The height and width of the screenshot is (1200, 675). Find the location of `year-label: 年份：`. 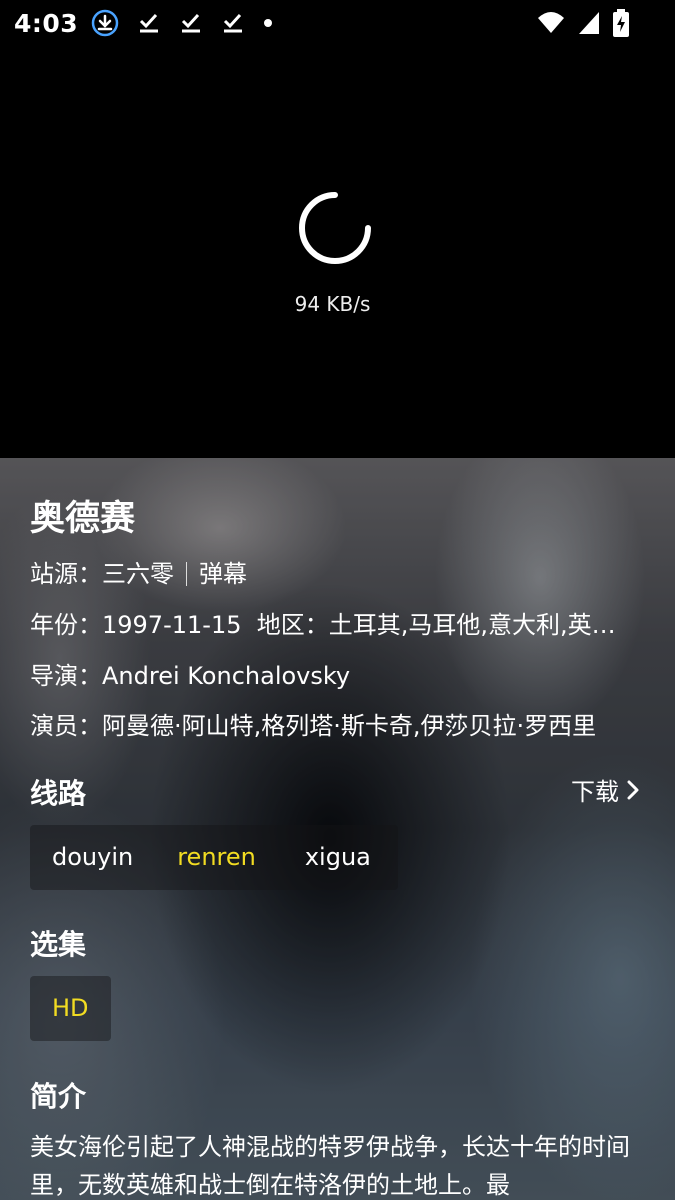

year-label: 年份： is located at coordinates (66, 625).